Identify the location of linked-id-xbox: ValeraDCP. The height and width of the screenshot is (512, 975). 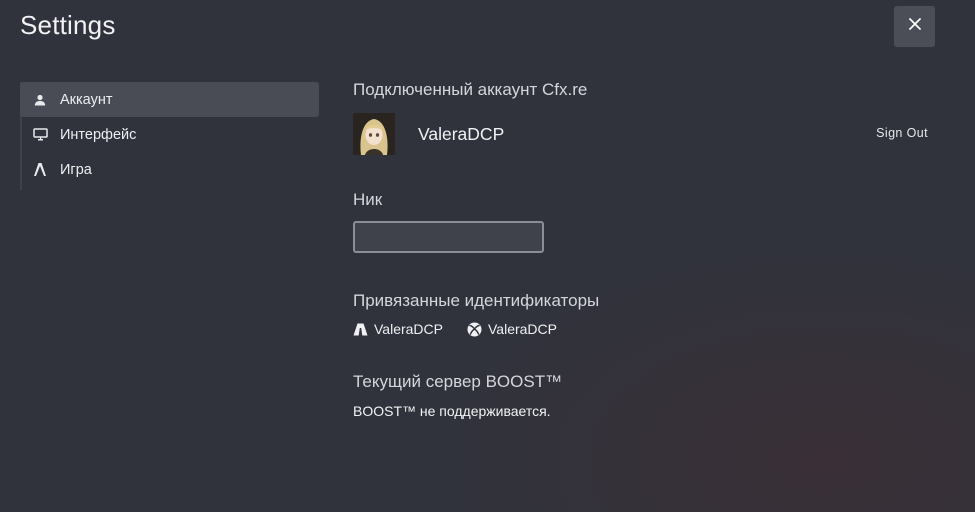
(512, 329).